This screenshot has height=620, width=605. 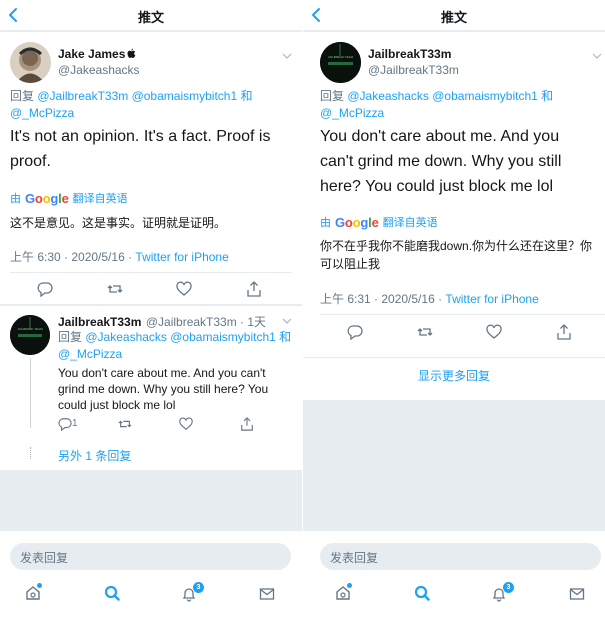 What do you see at coordinates (456, 255) in the screenshot?
I see `translation-text: 你不在乎我你不能磨我down.你为什么还在这里？你可以阻止我` at bounding box center [456, 255].